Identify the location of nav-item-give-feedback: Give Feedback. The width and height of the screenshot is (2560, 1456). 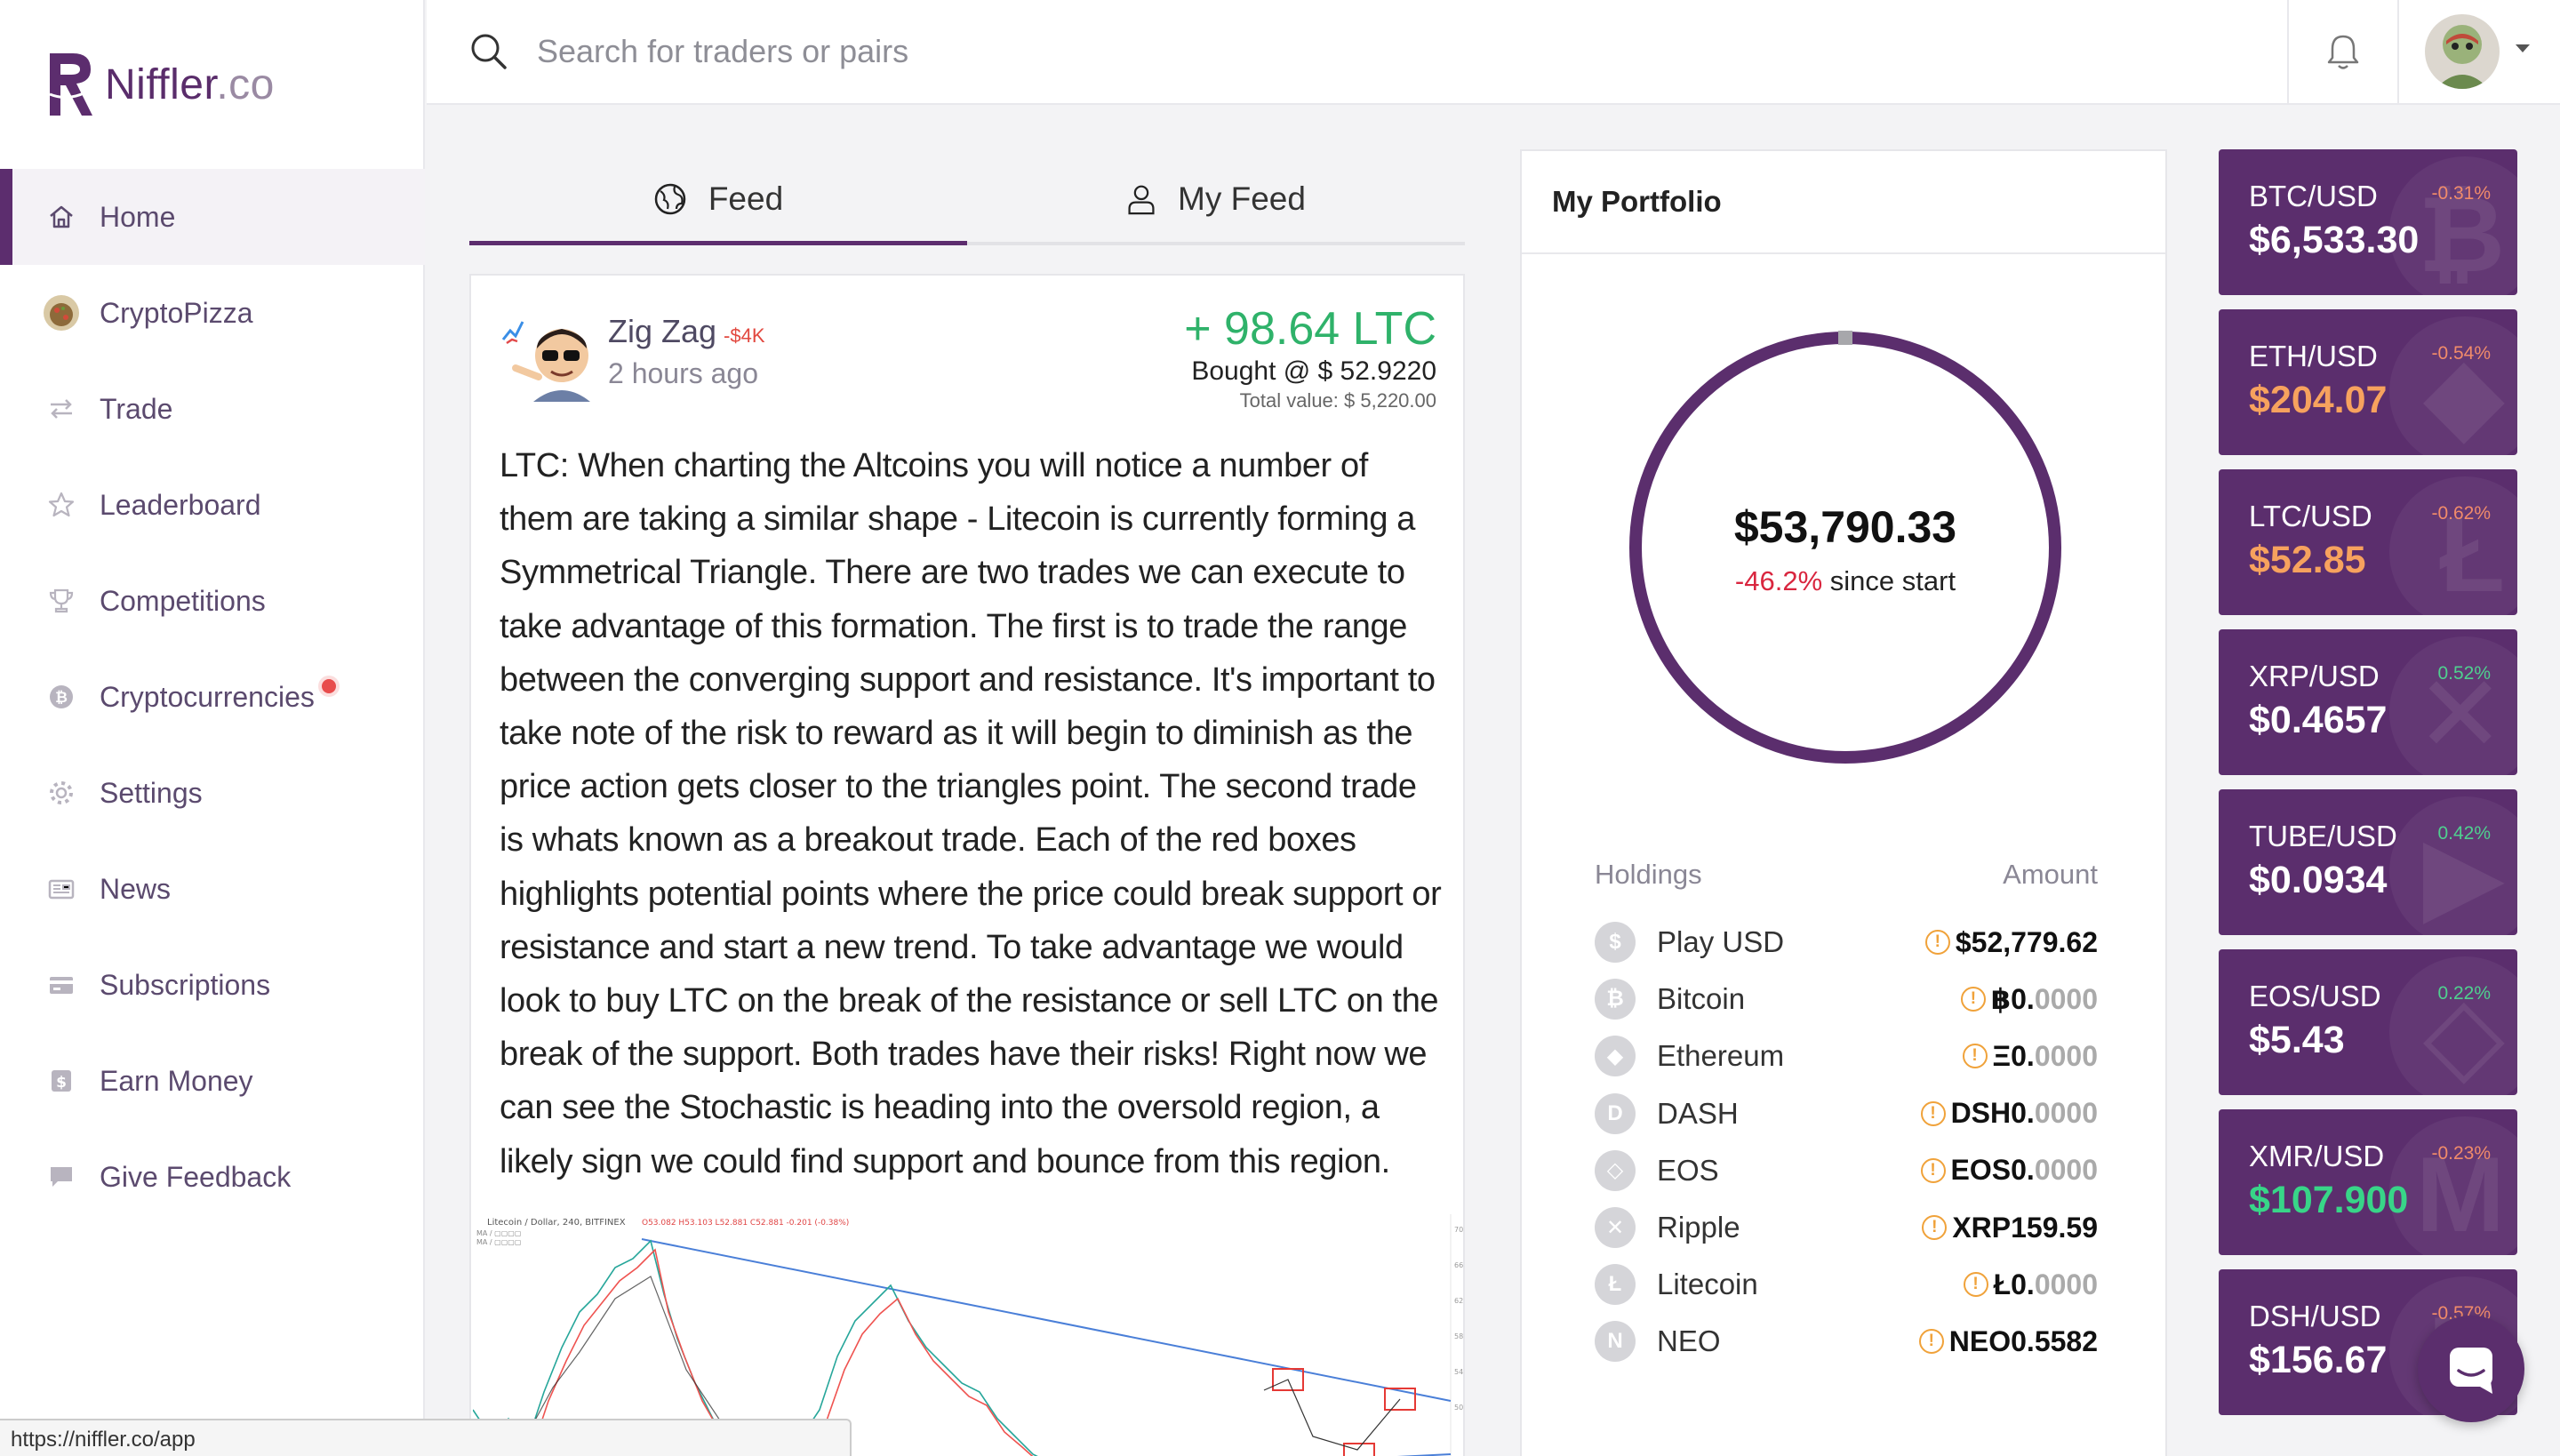
(212, 1177).